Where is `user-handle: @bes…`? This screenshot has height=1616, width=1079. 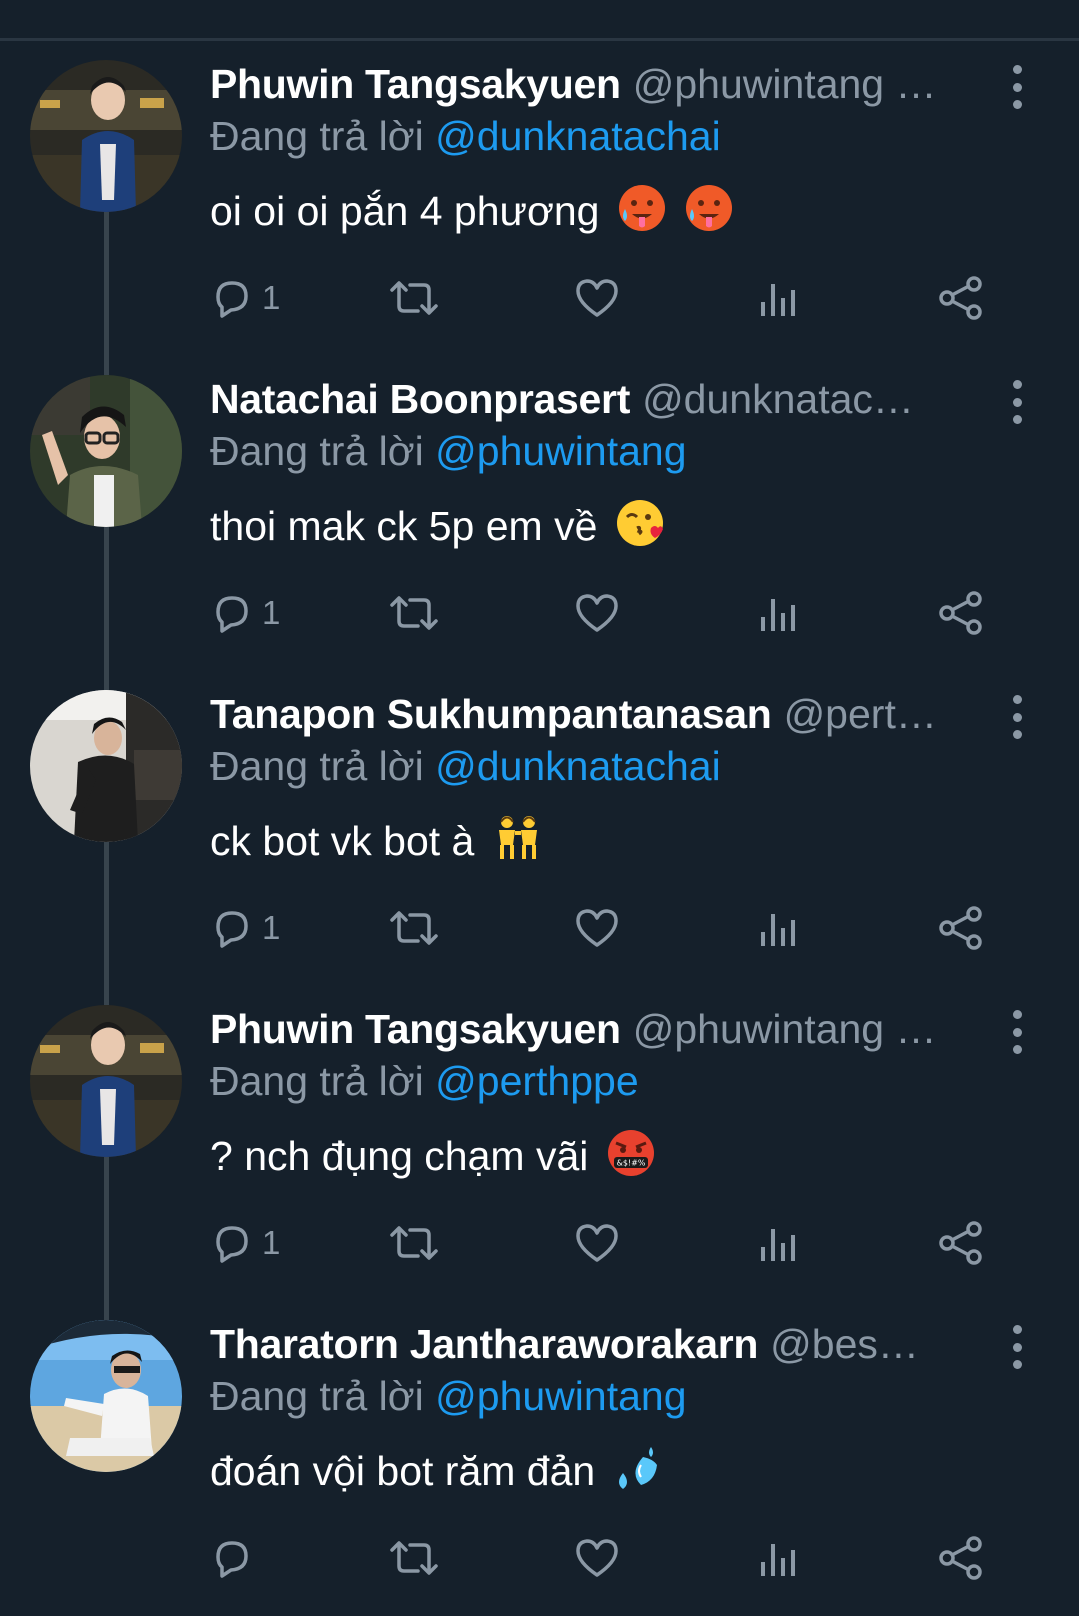
user-handle: @bes… is located at coordinates (875, 1344).